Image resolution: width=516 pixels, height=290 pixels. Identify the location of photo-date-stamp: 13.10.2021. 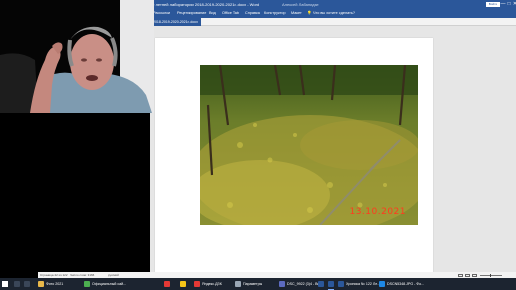
(377, 212).